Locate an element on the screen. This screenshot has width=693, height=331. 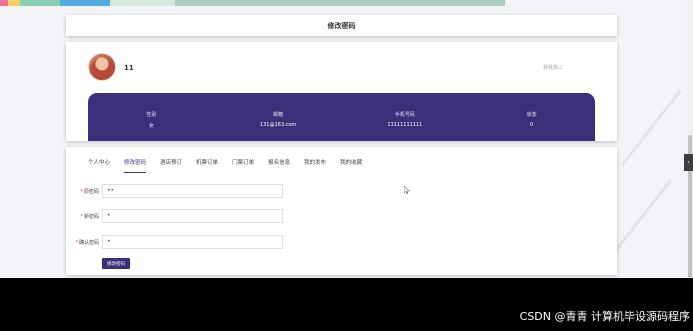
old-password-row: *原密码 •• is located at coordinates (174, 191).